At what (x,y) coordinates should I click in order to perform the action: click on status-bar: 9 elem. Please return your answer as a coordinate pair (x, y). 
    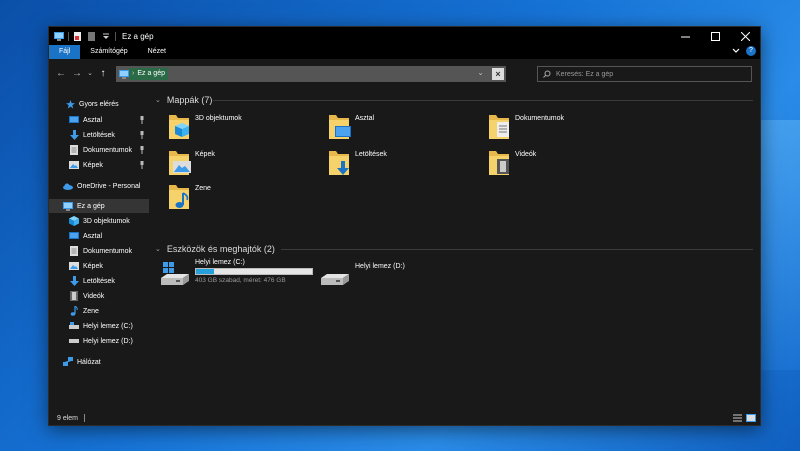
    Looking at the image, I should click on (404, 418).